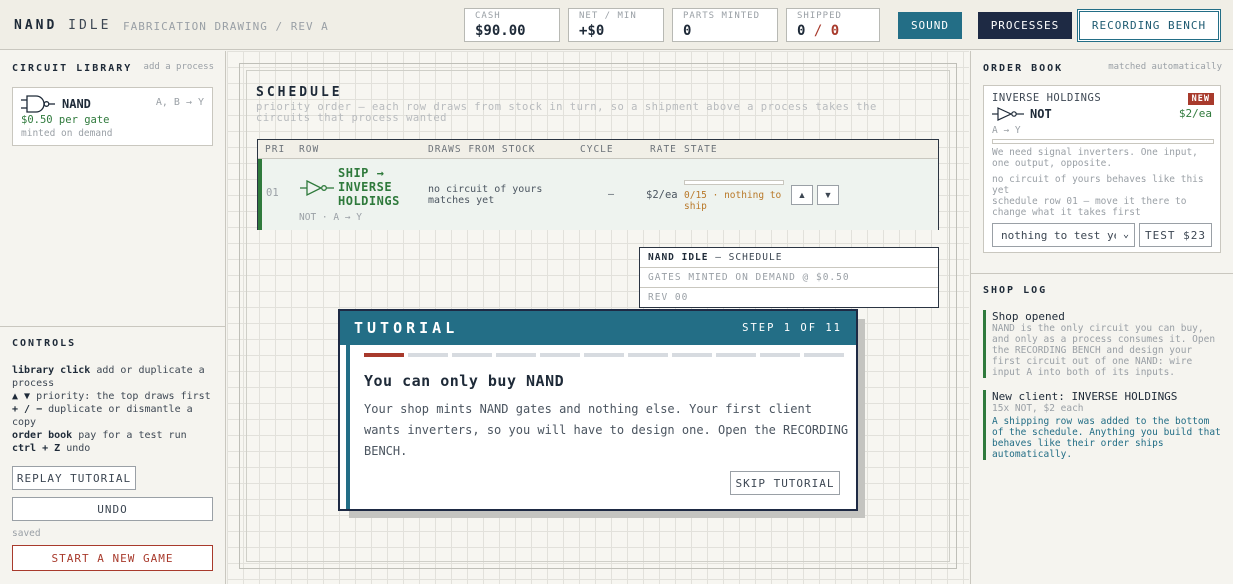  Describe the element at coordinates (500, 31) in the screenshot. I see `cash-value: $90.00` at that location.